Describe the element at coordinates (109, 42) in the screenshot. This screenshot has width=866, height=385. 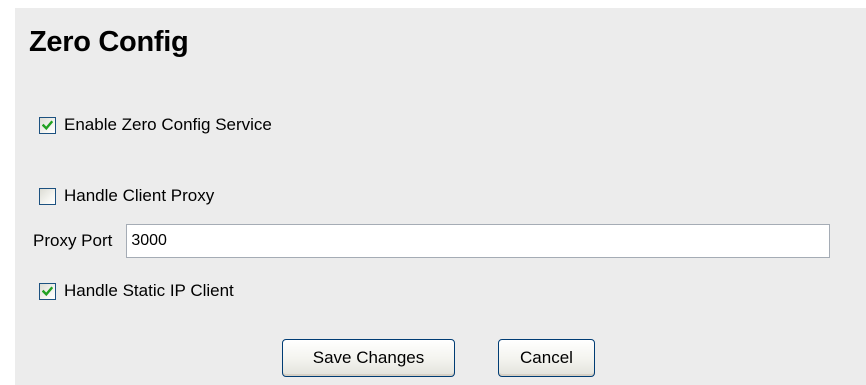
I see `page-title: Zero Config` at that location.